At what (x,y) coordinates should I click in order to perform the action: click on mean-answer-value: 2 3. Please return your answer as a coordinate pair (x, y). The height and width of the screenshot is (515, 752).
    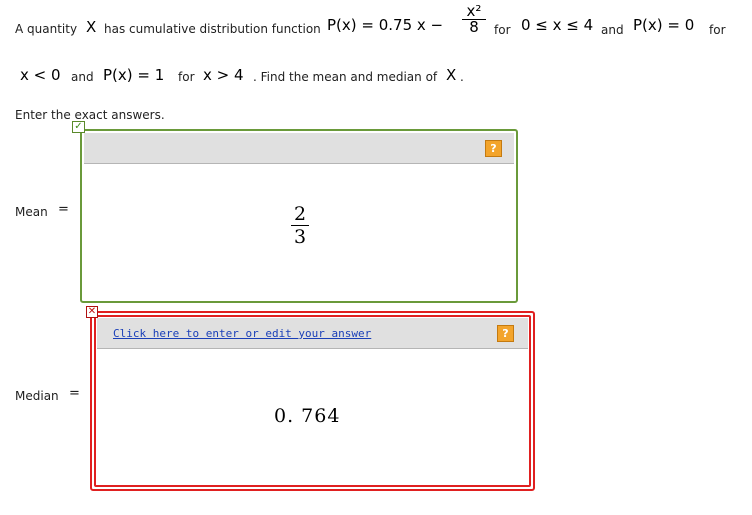
    Looking at the image, I should click on (300, 225).